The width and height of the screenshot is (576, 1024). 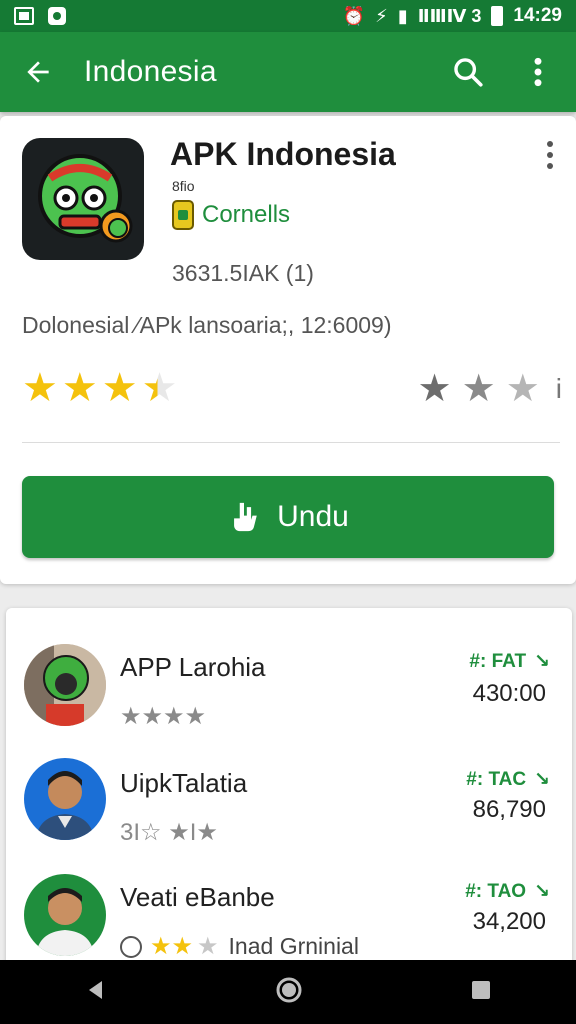 What do you see at coordinates (245, 517) in the screenshot?
I see `download-hand-icon` at bounding box center [245, 517].